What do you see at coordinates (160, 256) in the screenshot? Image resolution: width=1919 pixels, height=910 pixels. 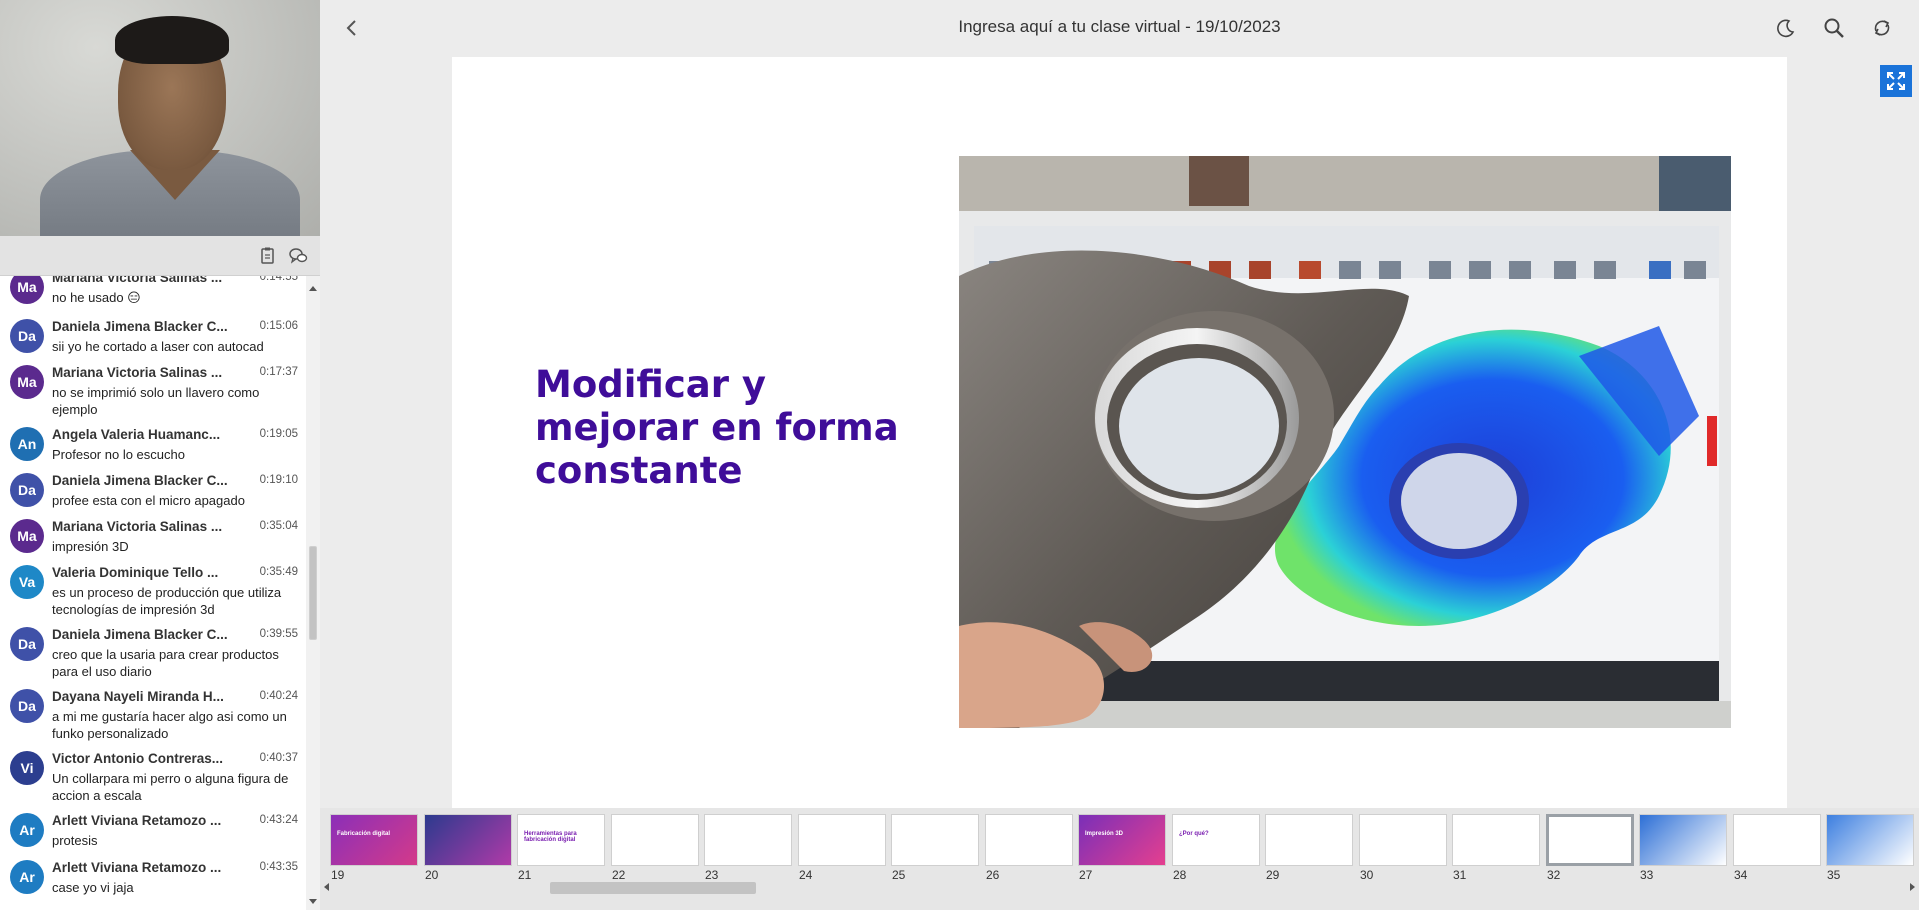 I see `chat-toolbar` at bounding box center [160, 256].